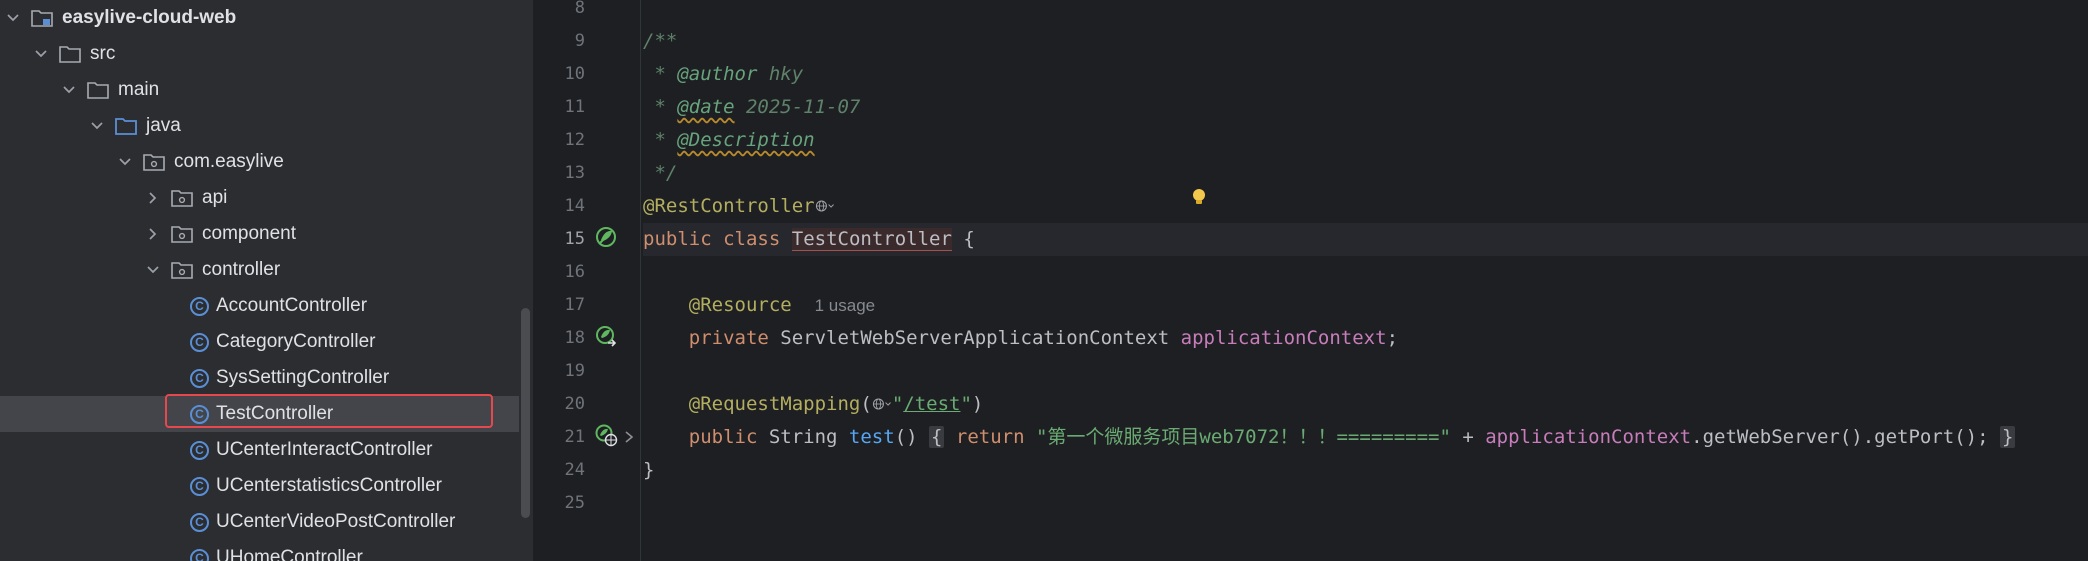 The width and height of the screenshot is (2088, 561). I want to click on selection-highlight-box, so click(329, 411).